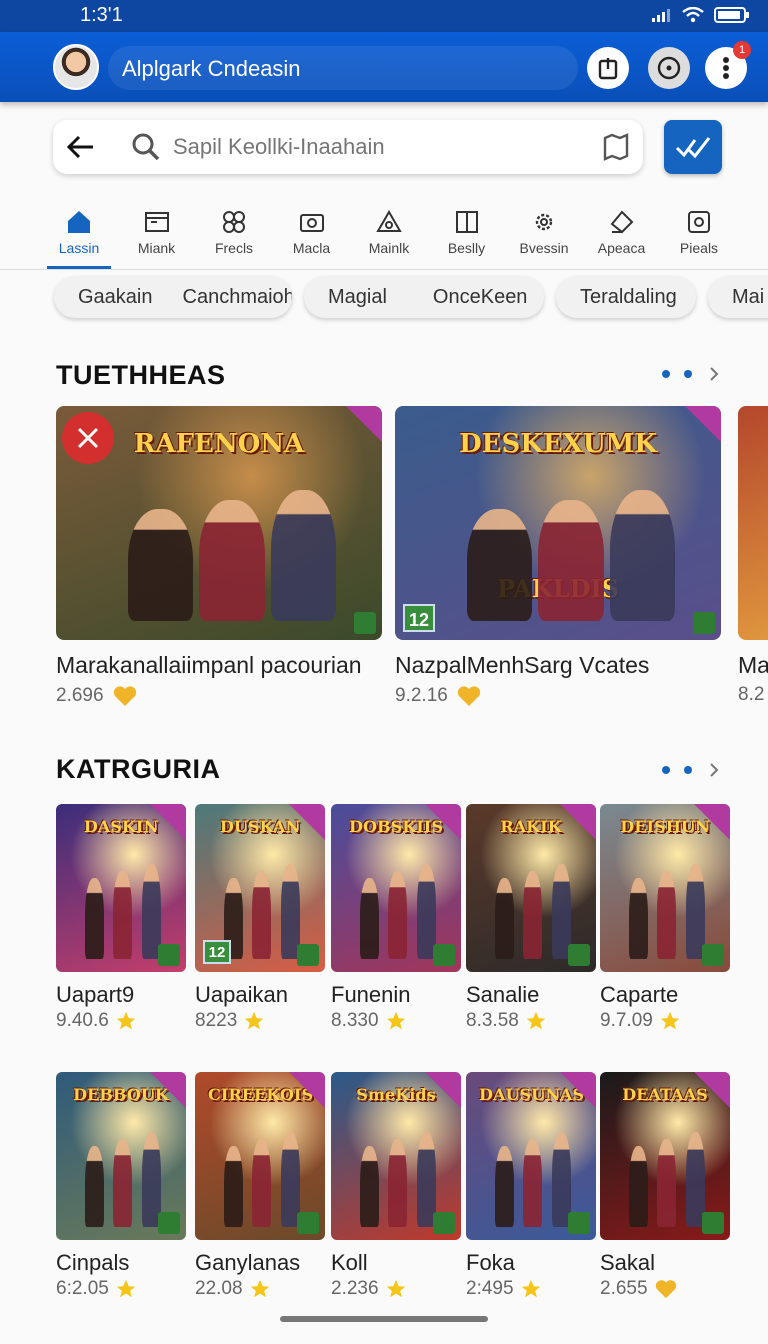 The height and width of the screenshot is (1344, 768). What do you see at coordinates (424, 297) in the screenshot?
I see `chip-magial: Magial OnceKeen` at bounding box center [424, 297].